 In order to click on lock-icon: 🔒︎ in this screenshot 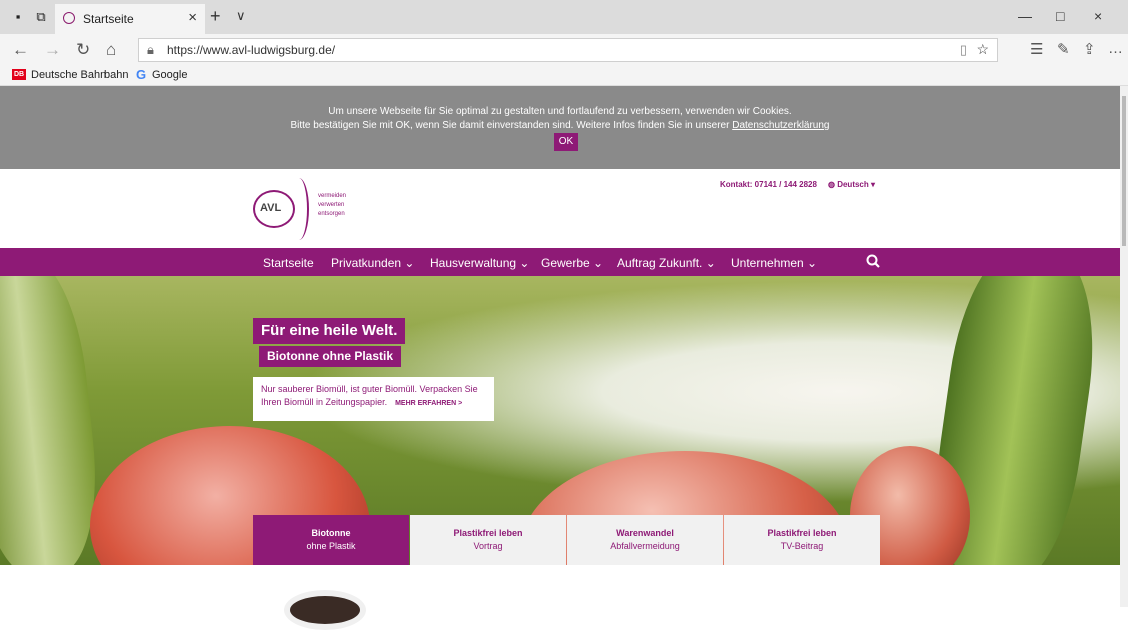, I will do `click(150, 49)`.